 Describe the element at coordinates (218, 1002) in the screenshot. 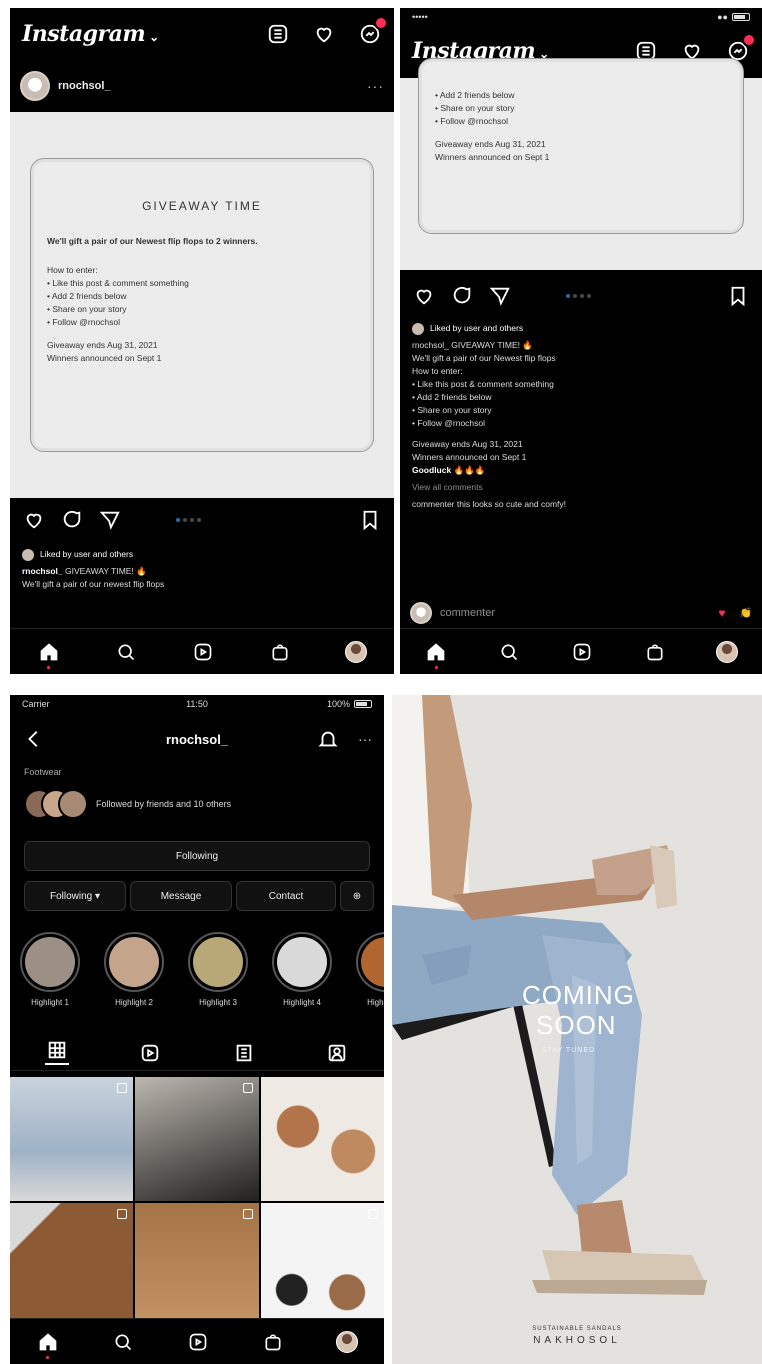

I see `highlight-label: Highlight 3` at that location.